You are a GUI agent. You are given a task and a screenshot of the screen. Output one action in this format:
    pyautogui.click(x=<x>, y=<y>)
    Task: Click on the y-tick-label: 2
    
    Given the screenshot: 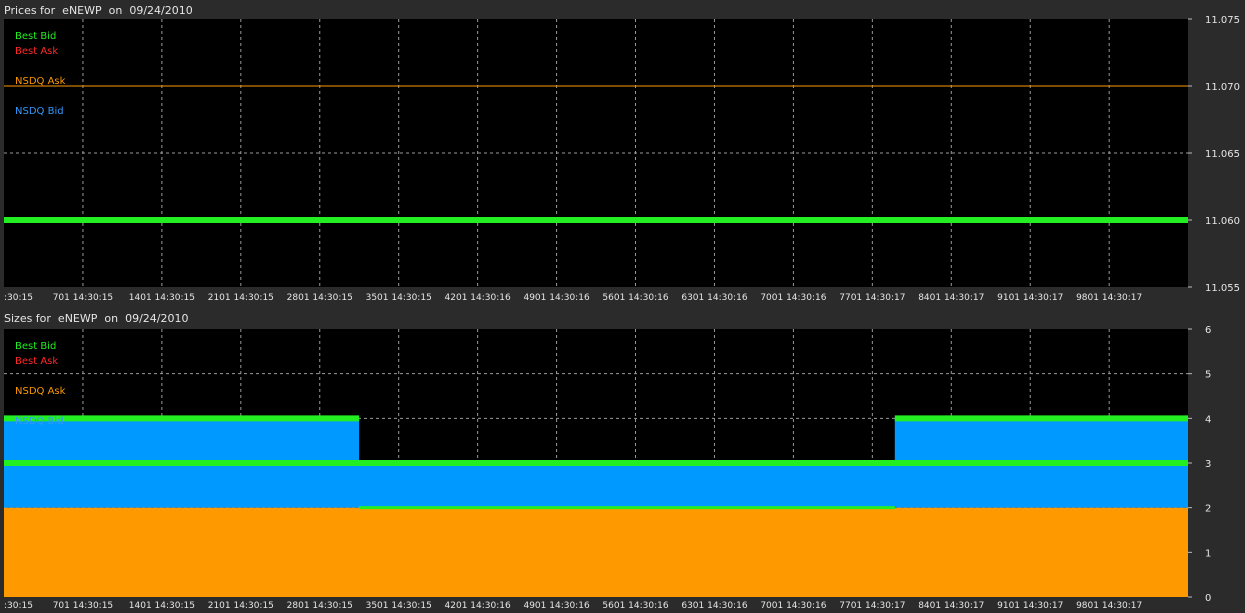 What is the action you would take?
    pyautogui.click(x=1208, y=509)
    